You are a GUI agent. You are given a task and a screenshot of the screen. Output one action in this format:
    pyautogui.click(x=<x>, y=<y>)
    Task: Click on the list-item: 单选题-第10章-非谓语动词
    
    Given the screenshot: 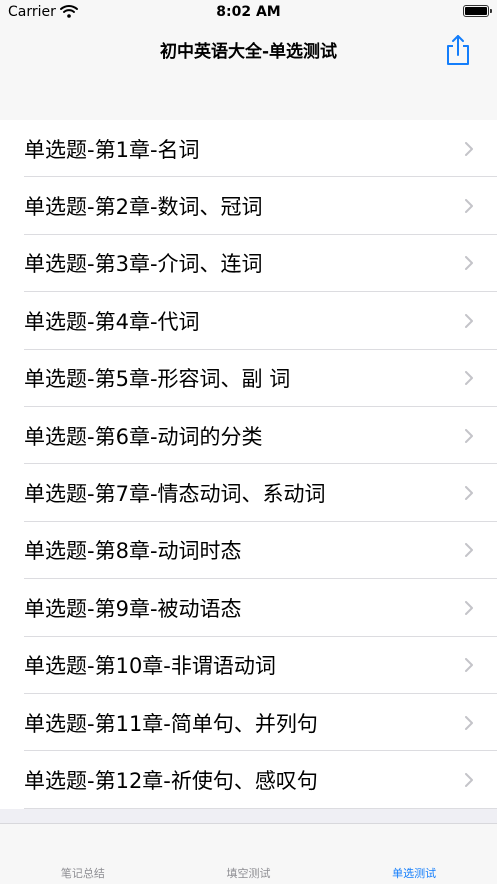 What is the action you would take?
    pyautogui.click(x=248, y=666)
    